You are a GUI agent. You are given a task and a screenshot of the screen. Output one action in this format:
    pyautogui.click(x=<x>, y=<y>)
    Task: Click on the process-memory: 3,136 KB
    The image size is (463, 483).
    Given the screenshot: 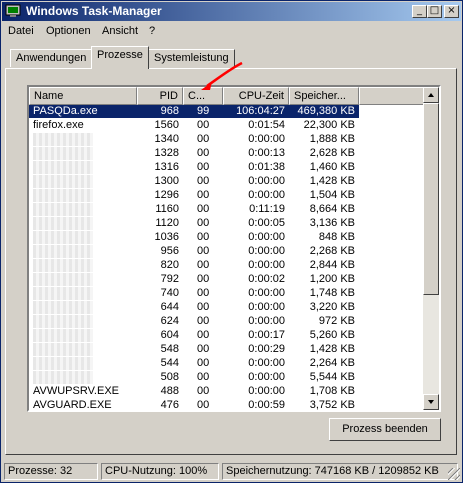 What is the action you would take?
    pyautogui.click(x=332, y=223)
    